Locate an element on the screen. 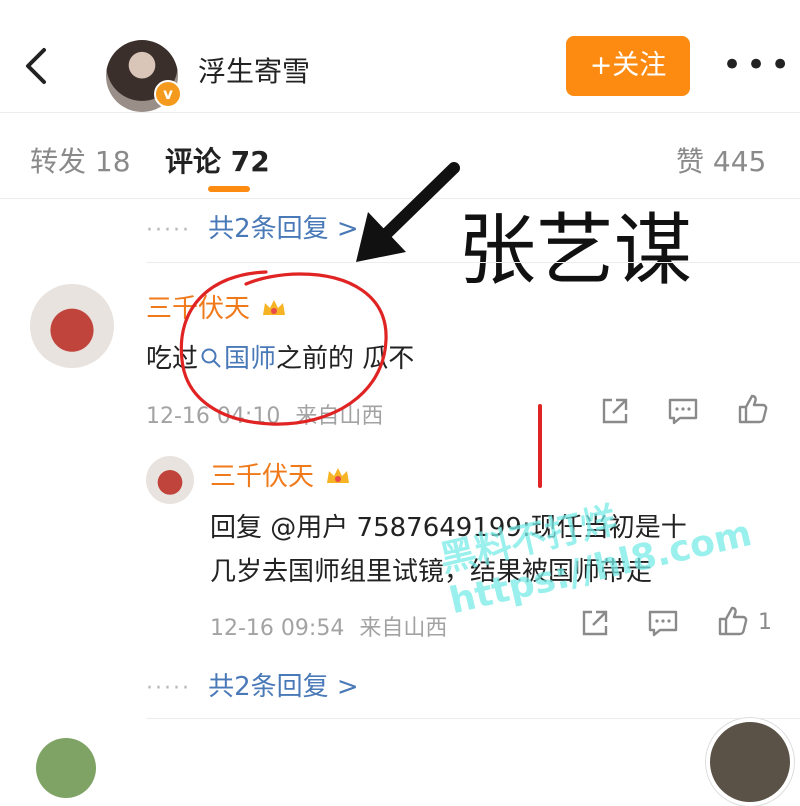 Image resolution: width=800 pixels, height=806 pixels. floating-avatar is located at coordinates (750, 762).